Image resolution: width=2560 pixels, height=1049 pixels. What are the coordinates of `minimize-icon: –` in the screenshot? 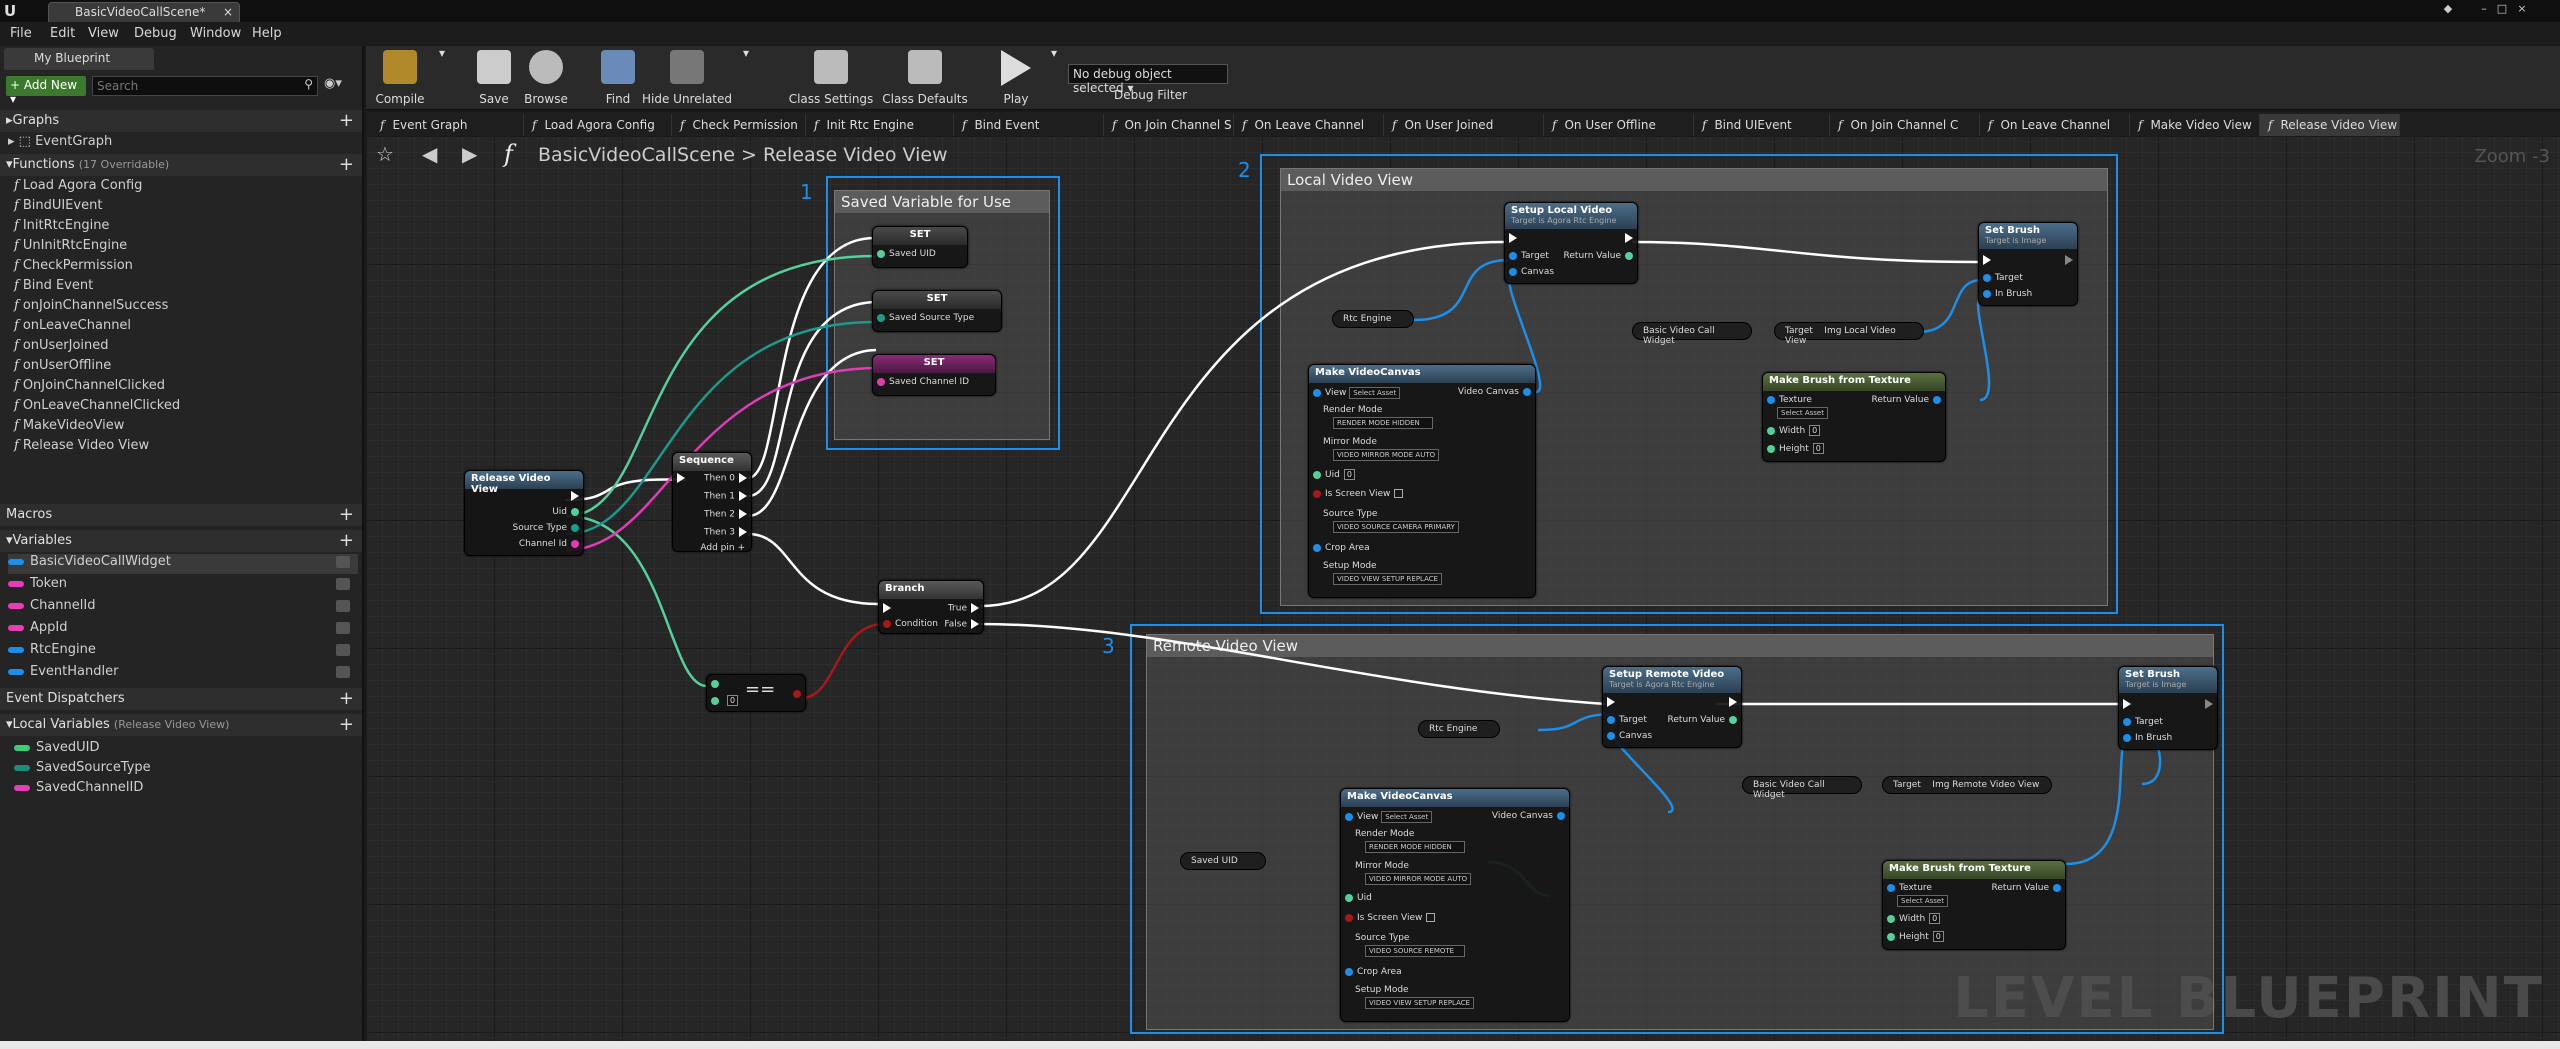 It's located at (2484, 9).